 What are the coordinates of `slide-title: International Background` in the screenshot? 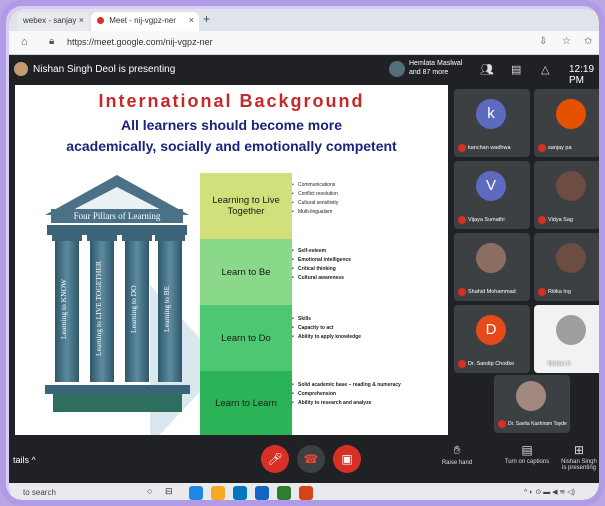 It's located at (231, 101).